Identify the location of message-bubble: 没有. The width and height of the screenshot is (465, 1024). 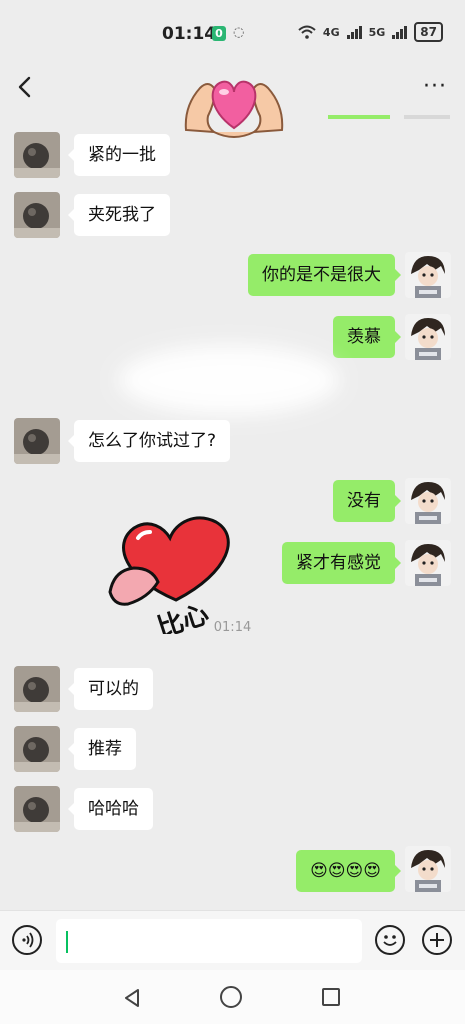
(367, 501).